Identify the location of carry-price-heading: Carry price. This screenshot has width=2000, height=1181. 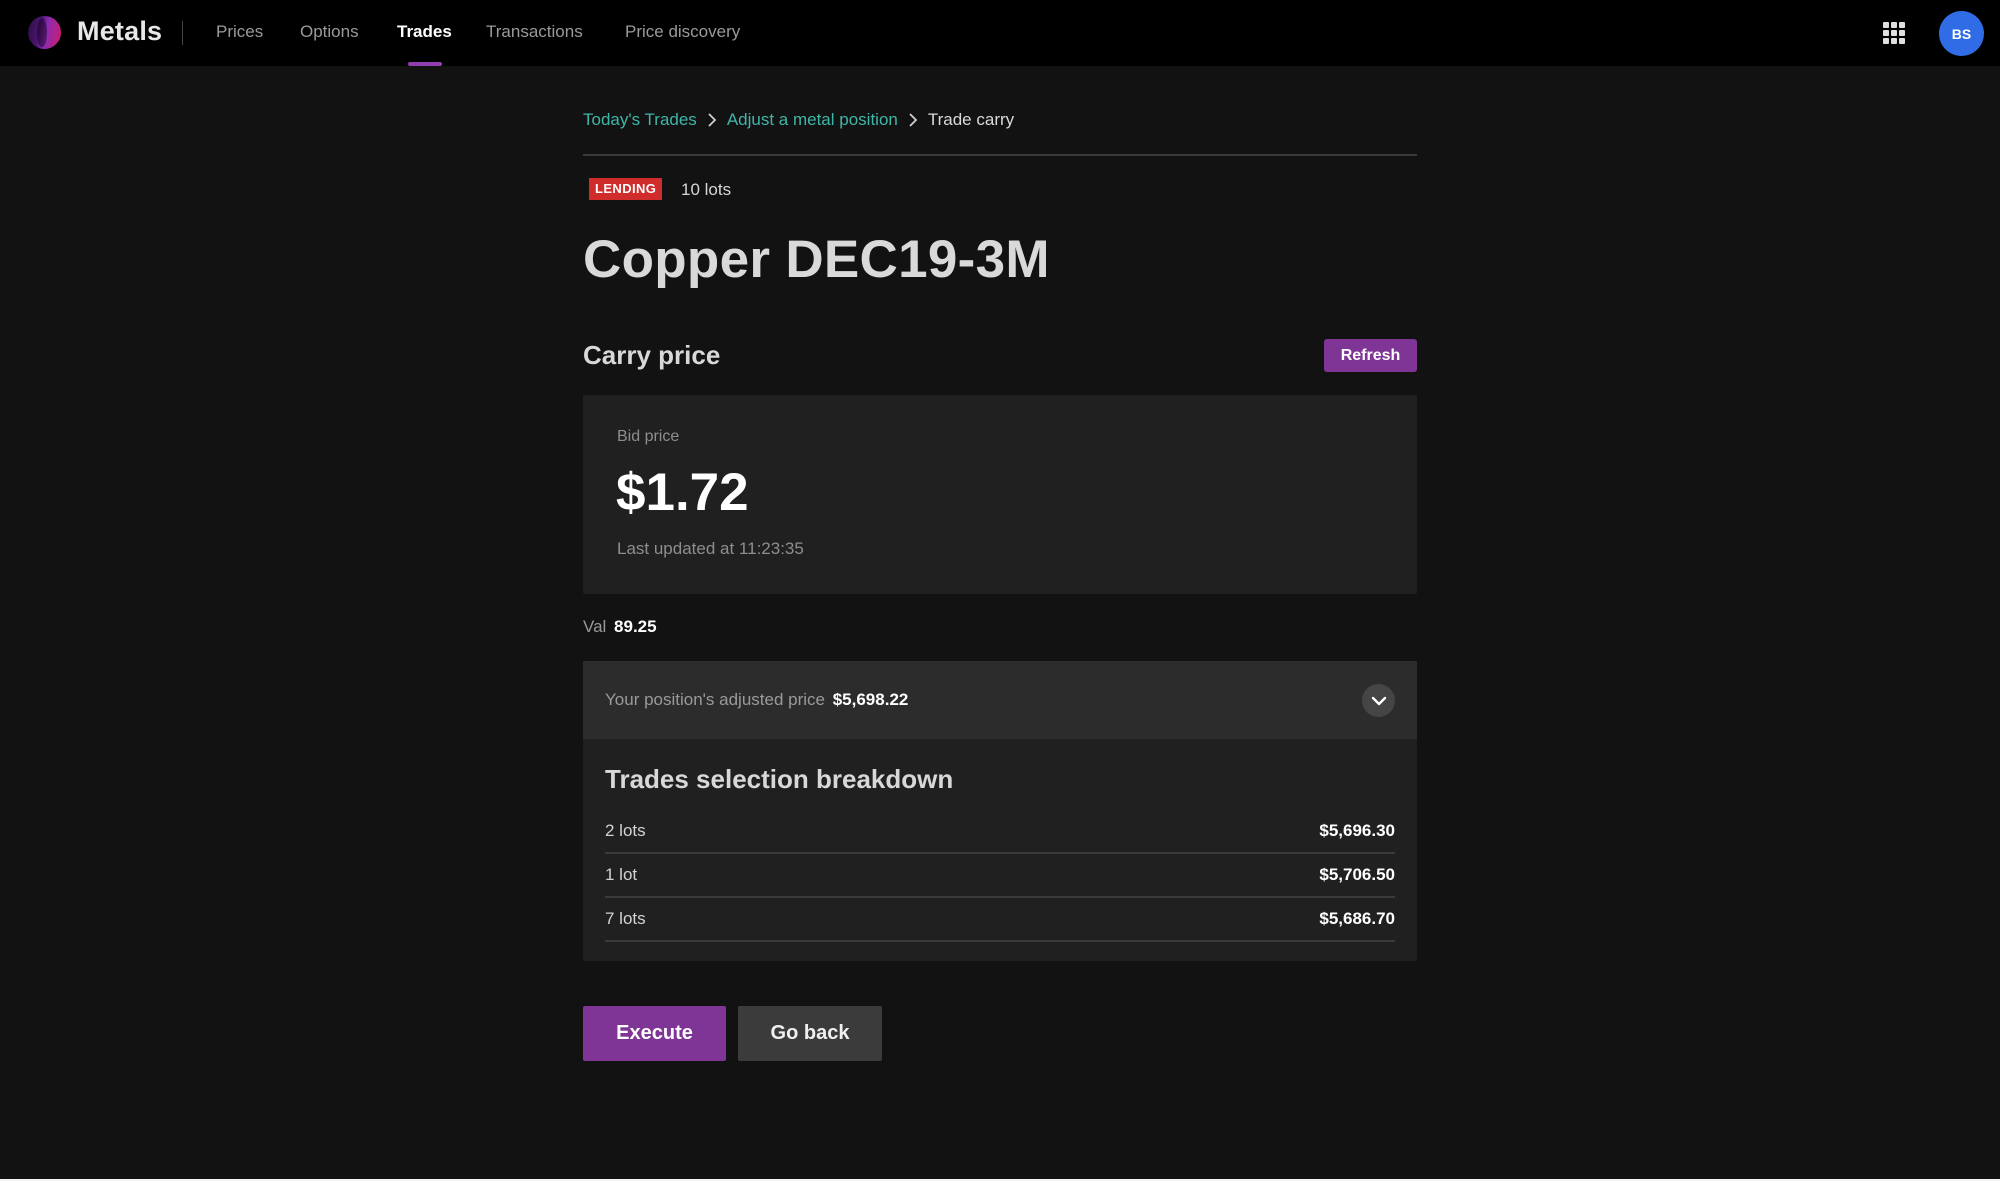
(652, 355).